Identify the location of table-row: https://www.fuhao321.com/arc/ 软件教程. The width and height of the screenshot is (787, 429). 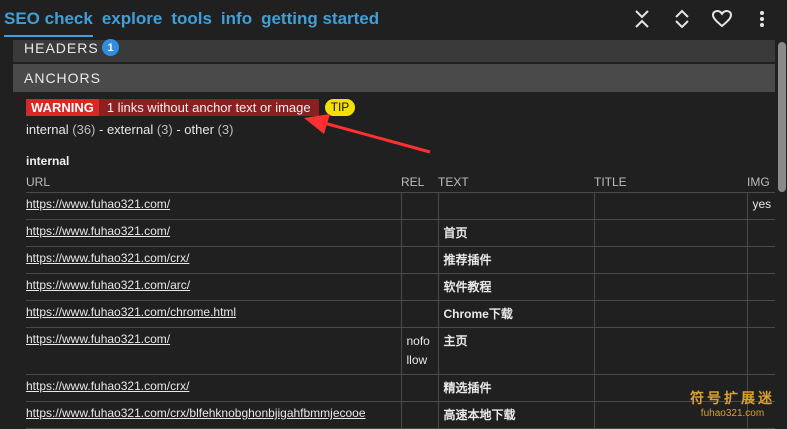
(400, 287).